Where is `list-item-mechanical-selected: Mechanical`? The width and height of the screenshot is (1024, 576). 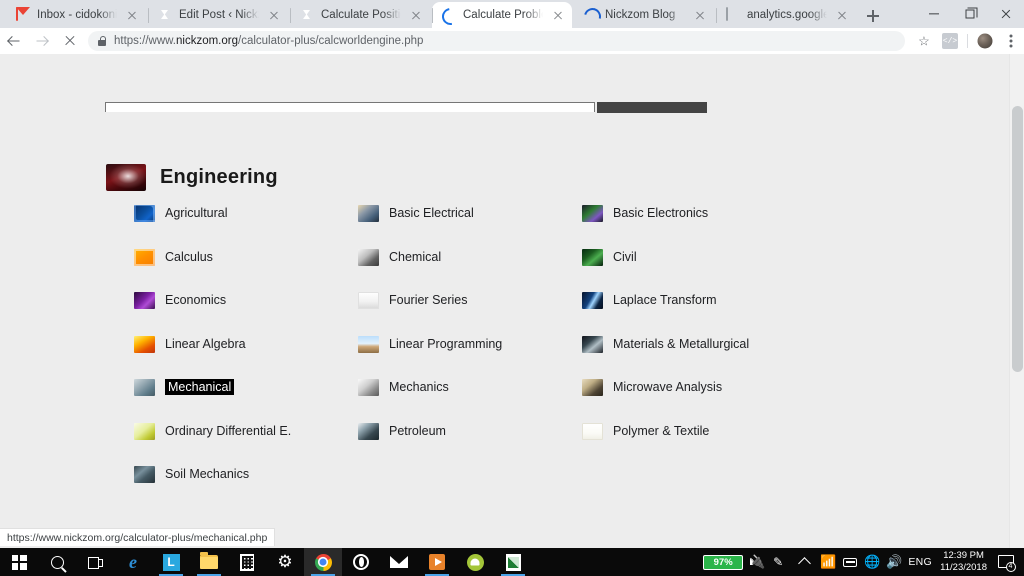
list-item-mechanical-selected: Mechanical is located at coordinates (184, 387).